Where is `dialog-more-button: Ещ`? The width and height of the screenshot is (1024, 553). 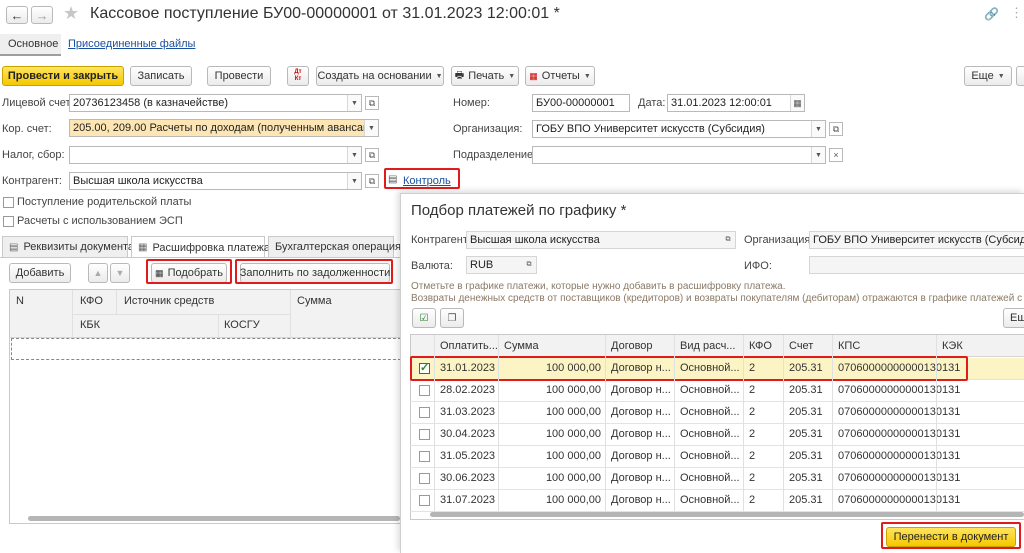
dialog-more-button: Ещ is located at coordinates (1013, 318).